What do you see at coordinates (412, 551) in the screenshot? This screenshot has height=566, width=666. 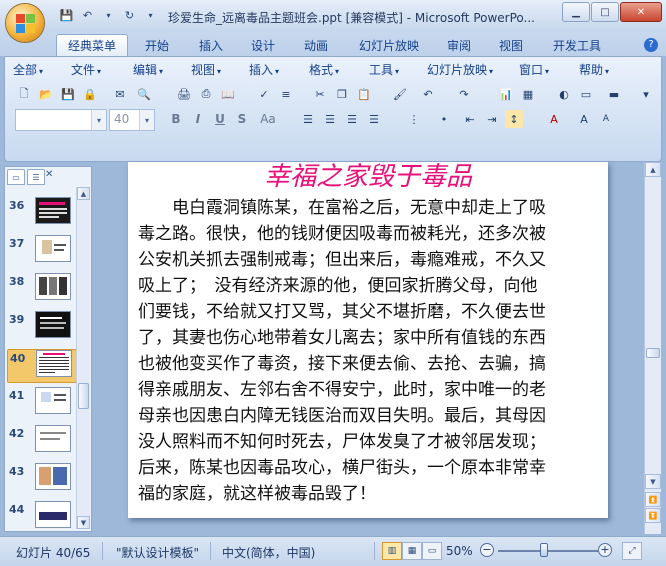 I see `slide-sorter-icon: ▦` at bounding box center [412, 551].